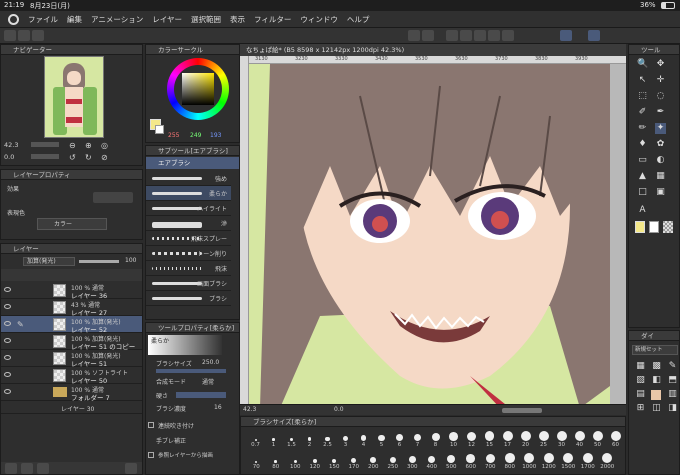 This screenshot has width=680, height=475. I want to click on reset-rotation-icon: ⊘, so click(104, 157).